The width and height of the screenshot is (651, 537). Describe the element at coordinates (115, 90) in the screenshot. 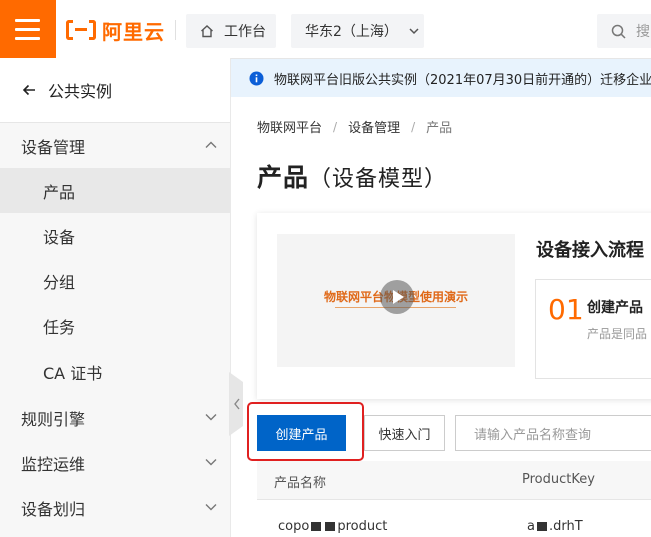

I see `back-link: 公共实例` at that location.